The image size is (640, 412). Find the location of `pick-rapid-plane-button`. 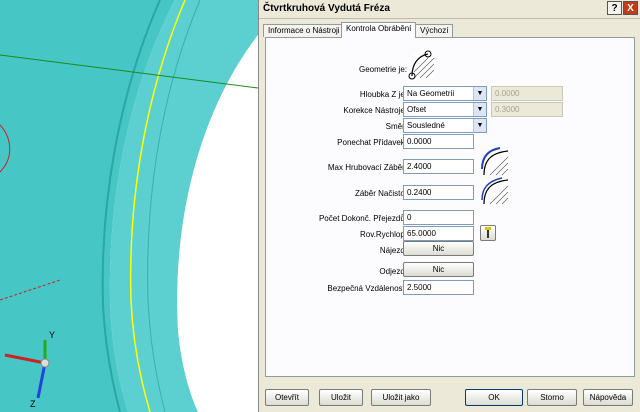

pick-rapid-plane-button is located at coordinates (488, 233).